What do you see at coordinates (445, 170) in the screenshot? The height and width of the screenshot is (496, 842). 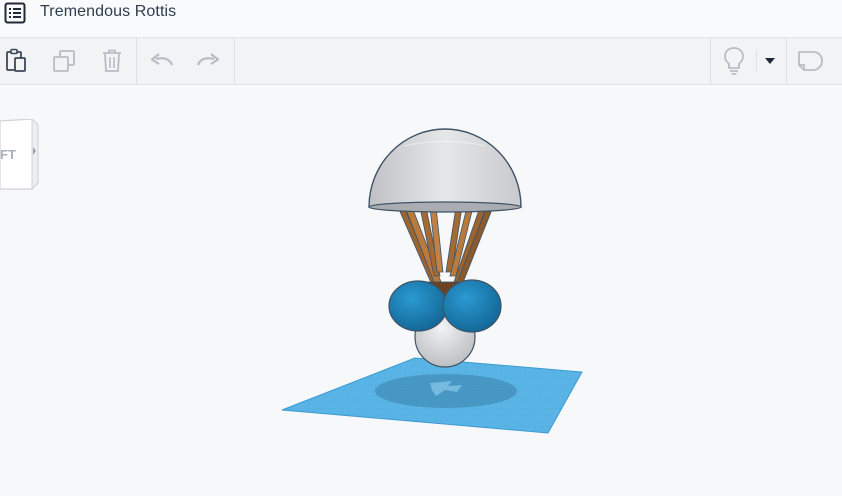 I see `dome` at bounding box center [445, 170].